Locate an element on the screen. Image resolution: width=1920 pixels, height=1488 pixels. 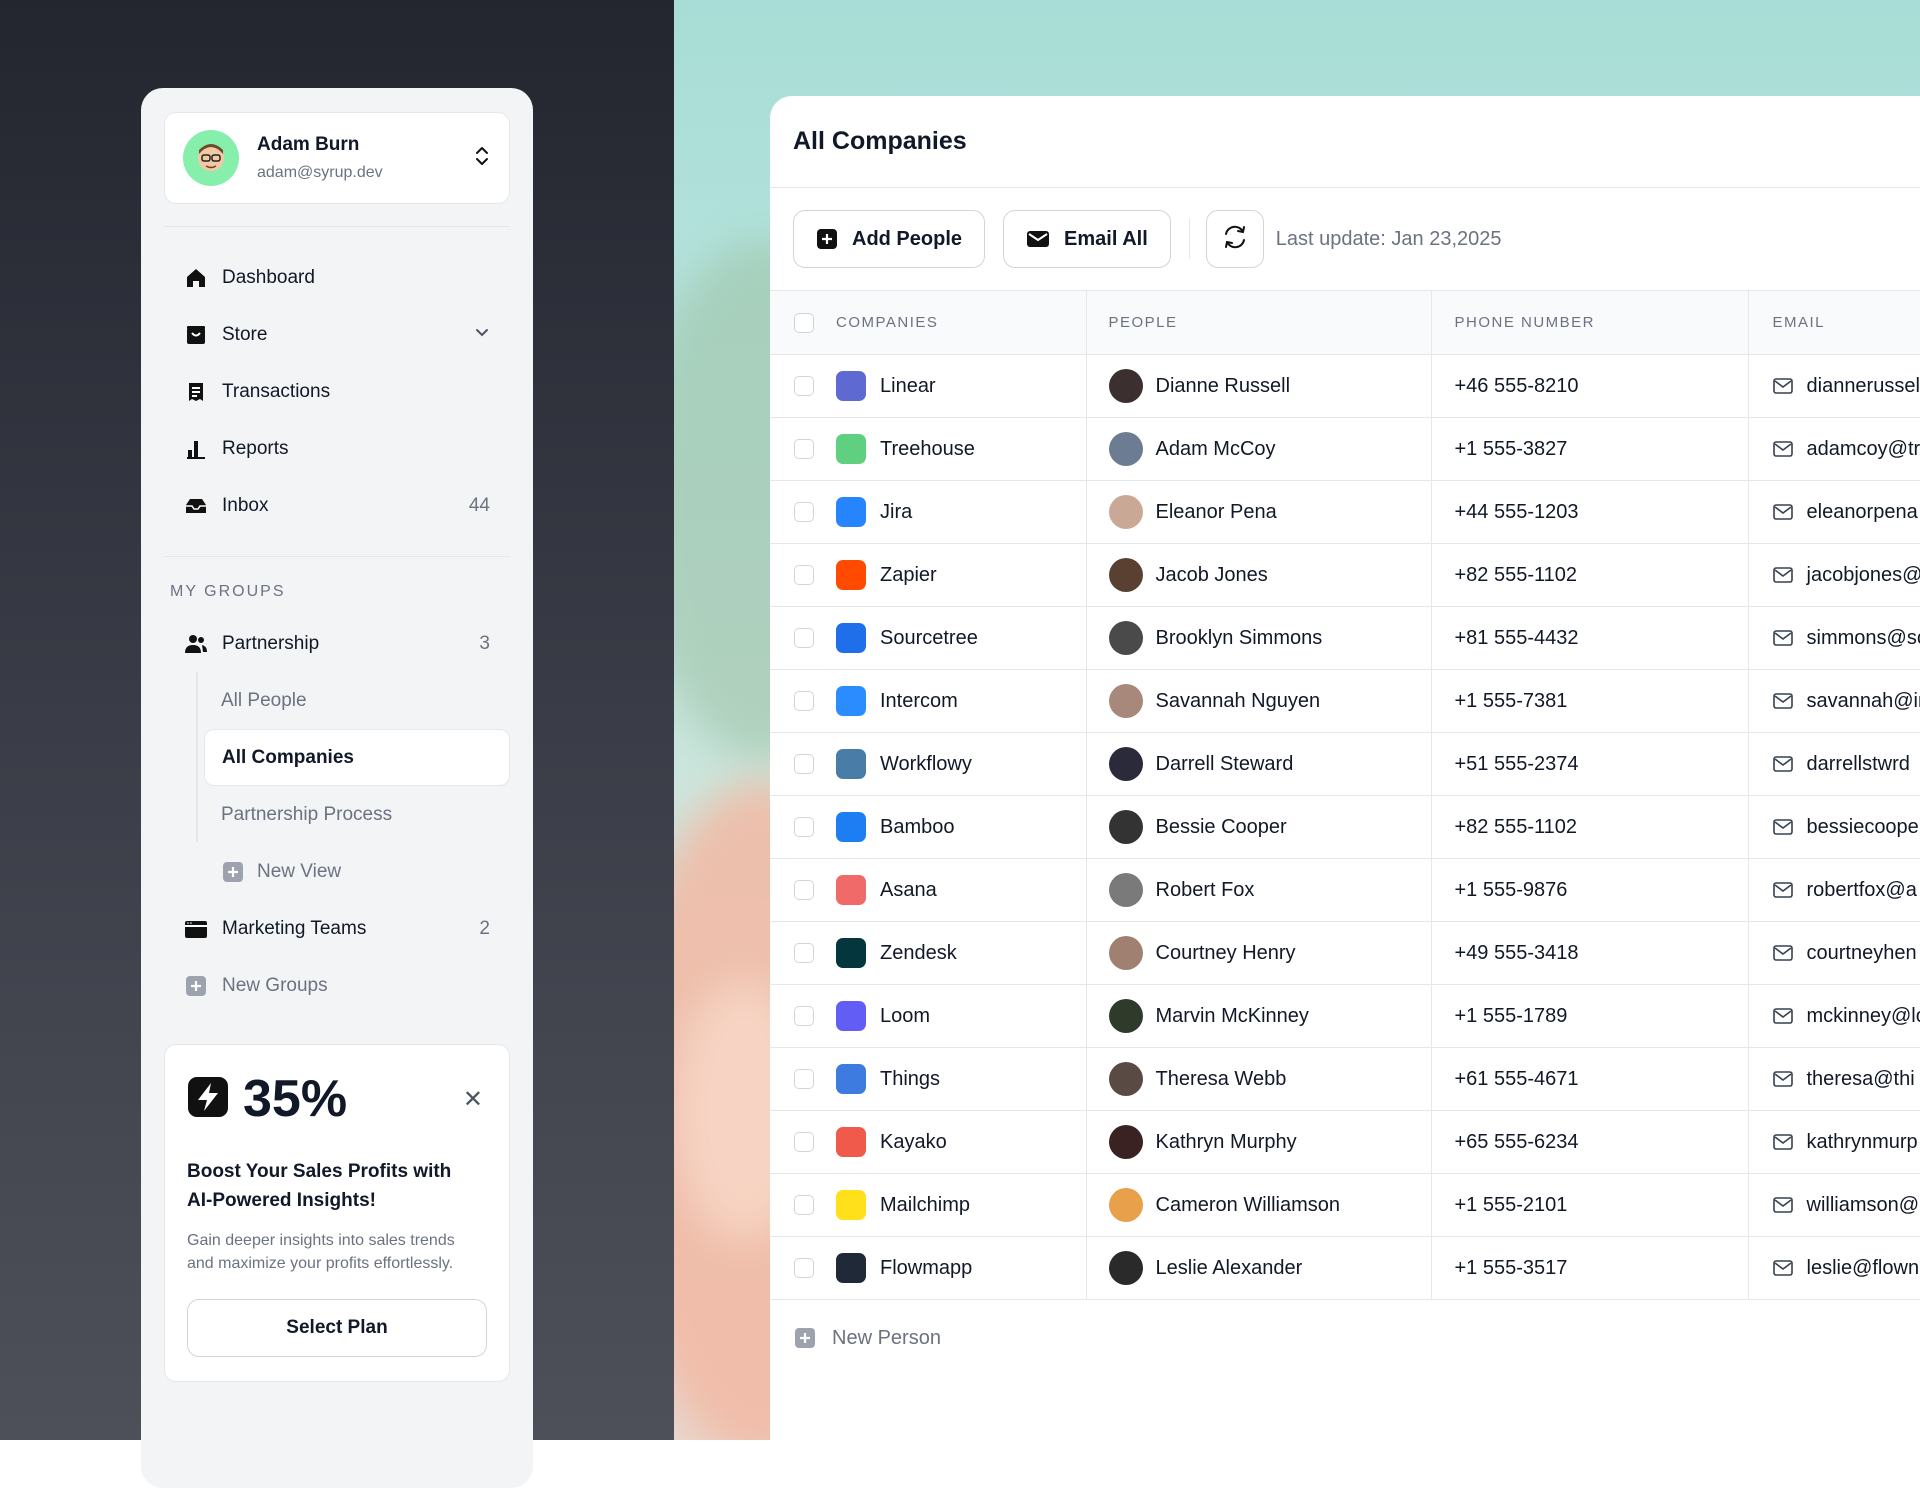
email-address: jacobjones@ is located at coordinates (1863, 575).